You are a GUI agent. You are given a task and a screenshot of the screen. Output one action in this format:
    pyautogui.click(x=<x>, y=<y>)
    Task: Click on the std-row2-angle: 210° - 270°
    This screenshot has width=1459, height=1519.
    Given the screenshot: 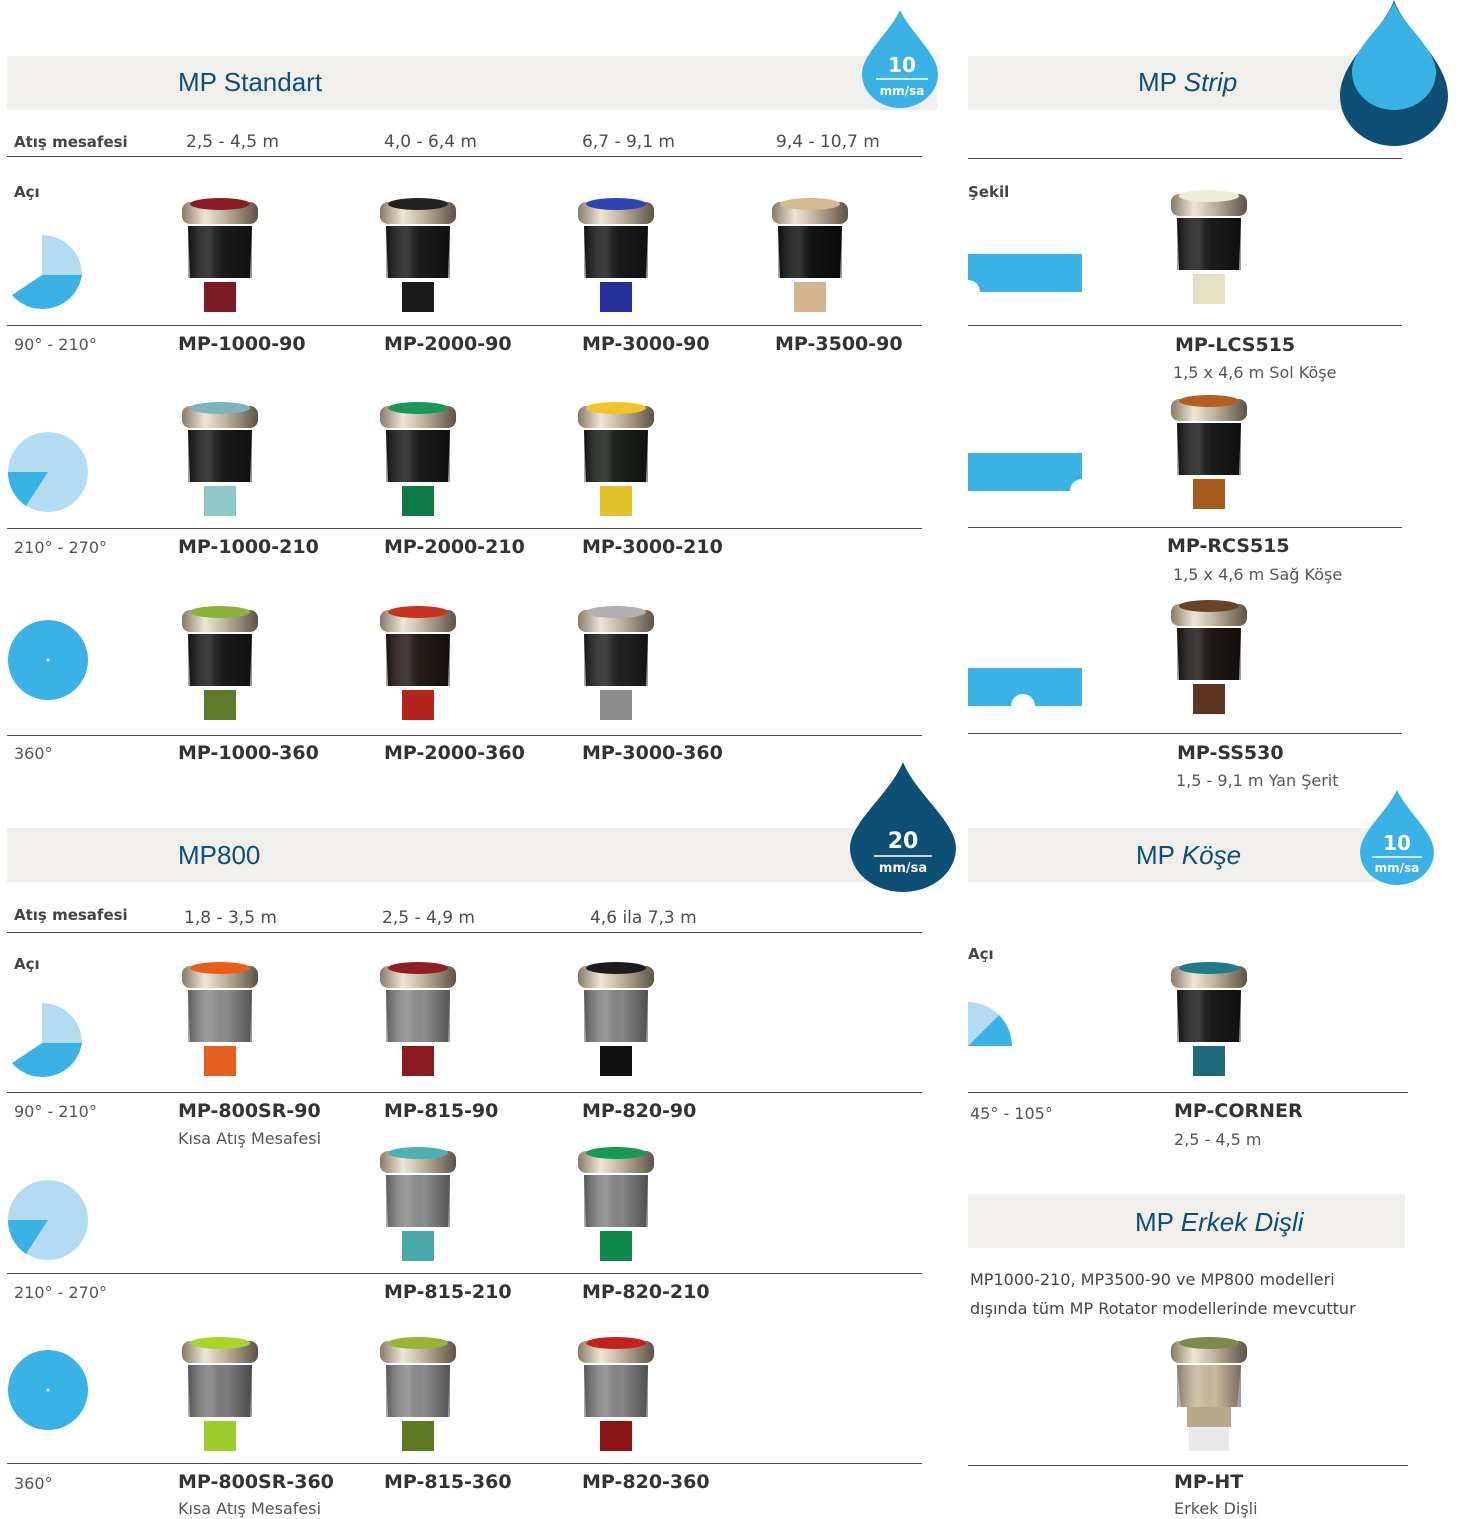 What is the action you would take?
    pyautogui.click(x=61, y=547)
    